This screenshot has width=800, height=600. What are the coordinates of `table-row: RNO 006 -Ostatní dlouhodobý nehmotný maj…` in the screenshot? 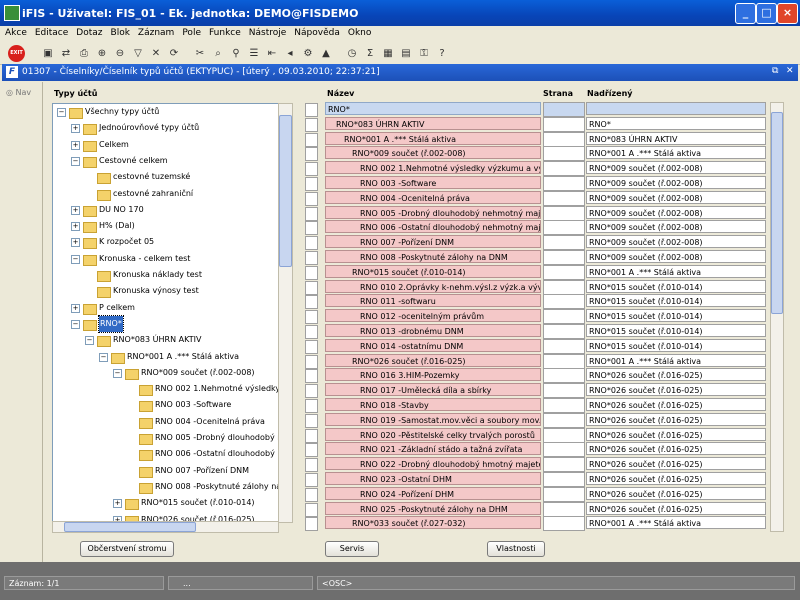 It's located at (536, 228).